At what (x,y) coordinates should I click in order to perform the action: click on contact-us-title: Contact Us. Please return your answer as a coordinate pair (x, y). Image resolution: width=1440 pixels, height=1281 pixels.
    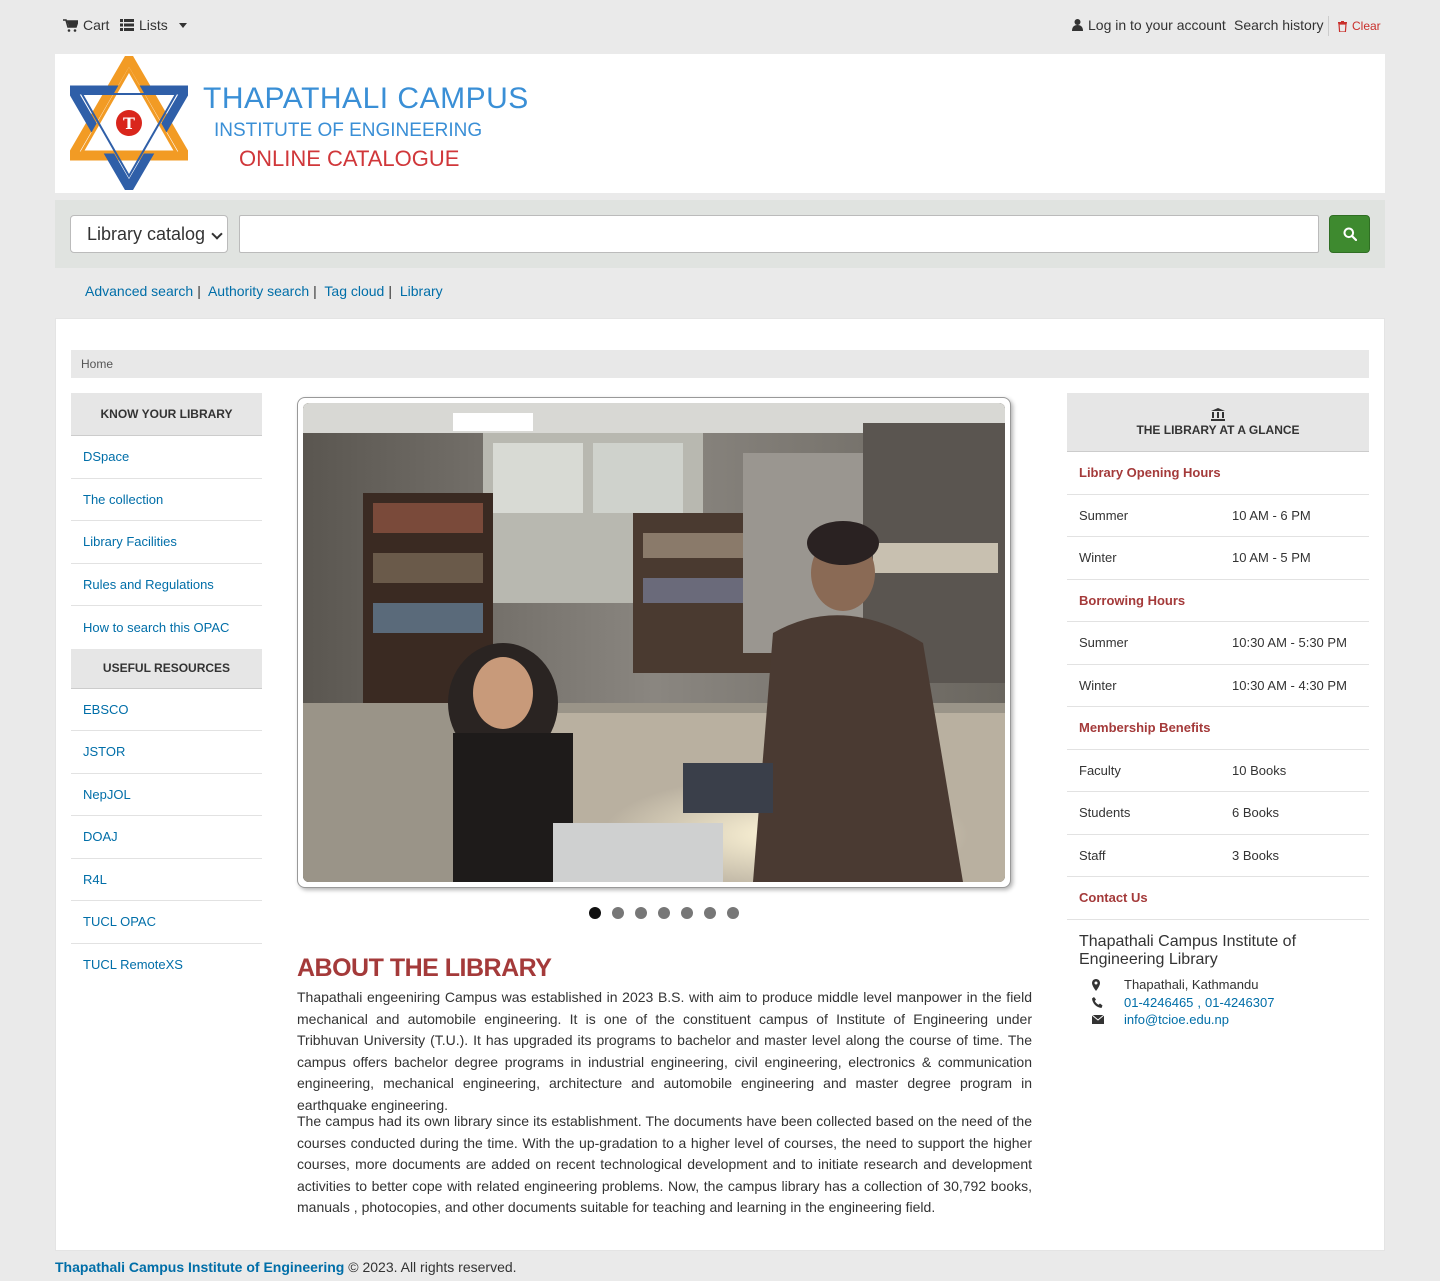
    Looking at the image, I should click on (1218, 898).